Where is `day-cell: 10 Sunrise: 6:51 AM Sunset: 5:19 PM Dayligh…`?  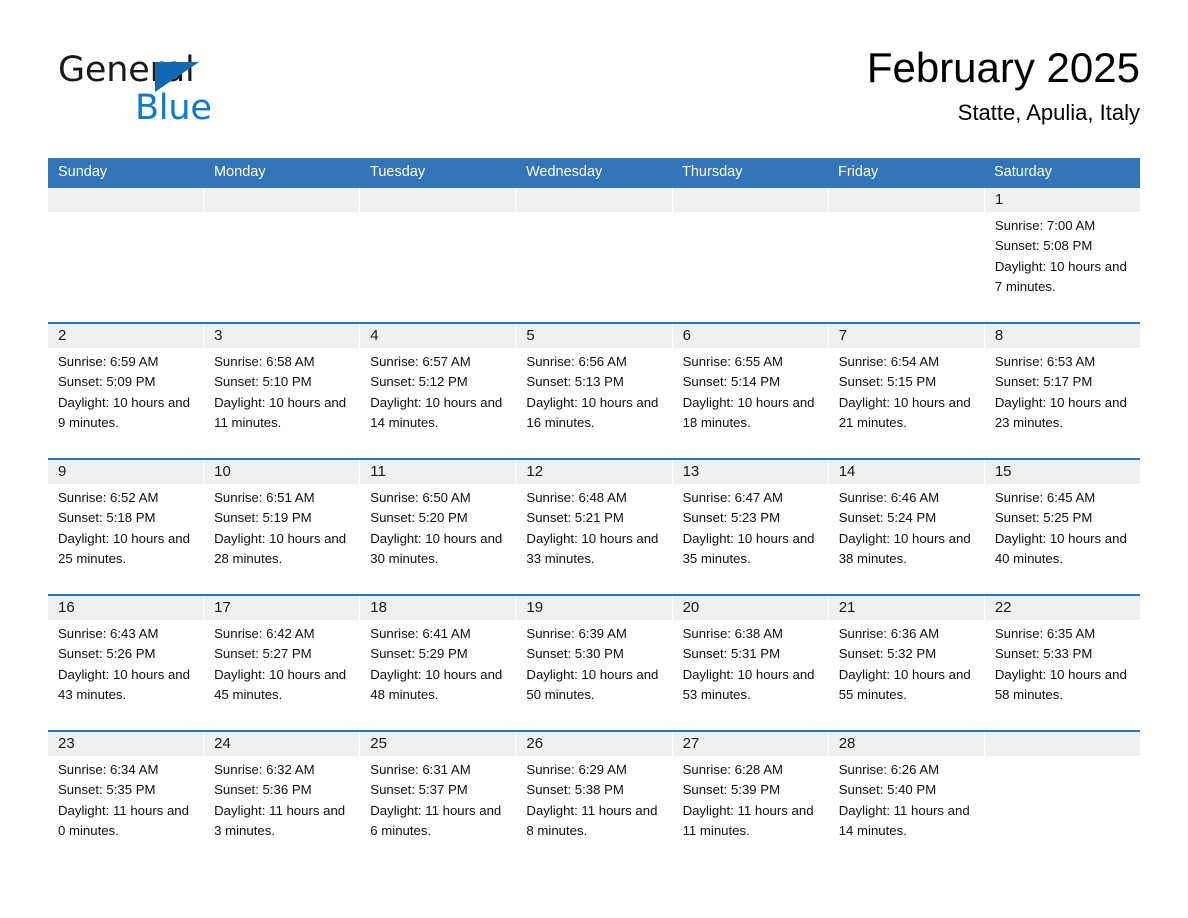
day-cell: 10 Sunrise: 6:51 AM Sunset: 5:19 PM Dayligh… is located at coordinates (282, 524).